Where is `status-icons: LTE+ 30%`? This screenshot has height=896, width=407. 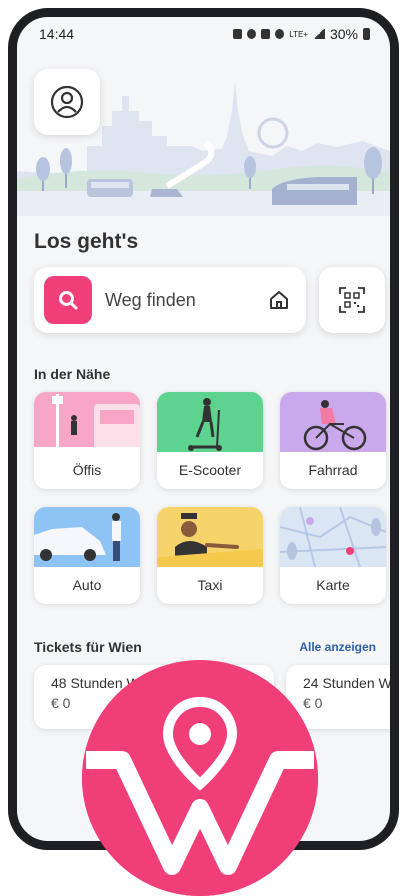
status-icons: LTE+ 30% is located at coordinates (301, 34).